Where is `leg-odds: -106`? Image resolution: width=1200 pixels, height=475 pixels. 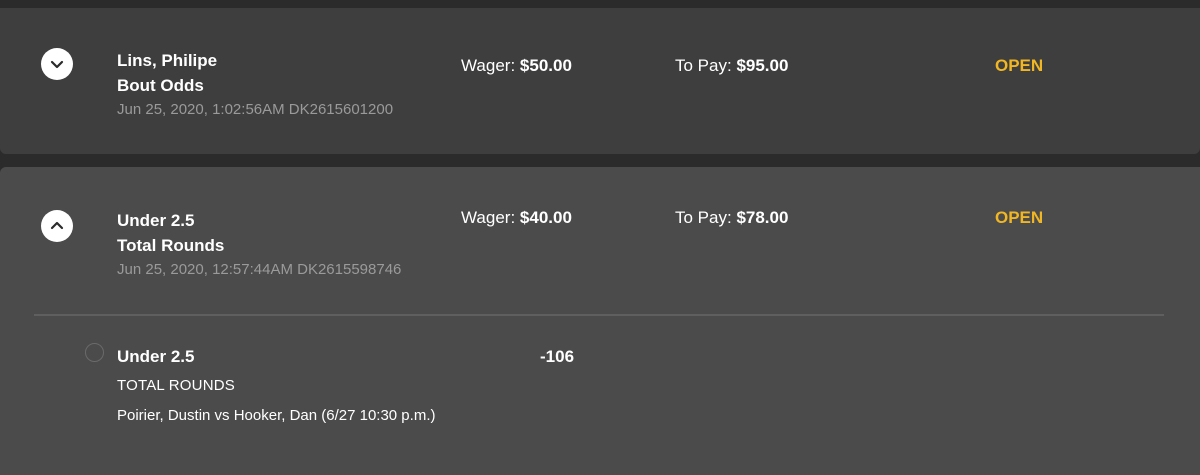 leg-odds: -106 is located at coordinates (557, 356).